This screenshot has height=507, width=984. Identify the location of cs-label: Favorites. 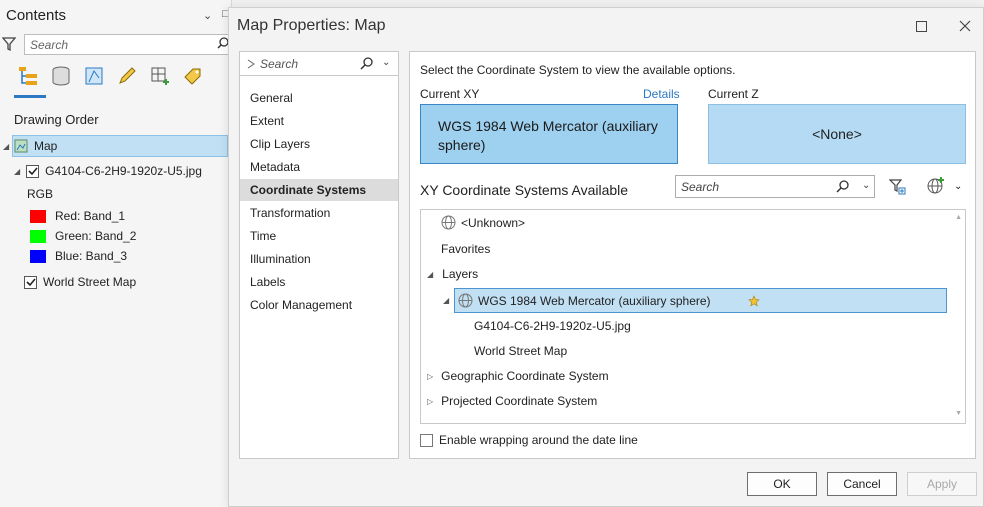
(466, 249).